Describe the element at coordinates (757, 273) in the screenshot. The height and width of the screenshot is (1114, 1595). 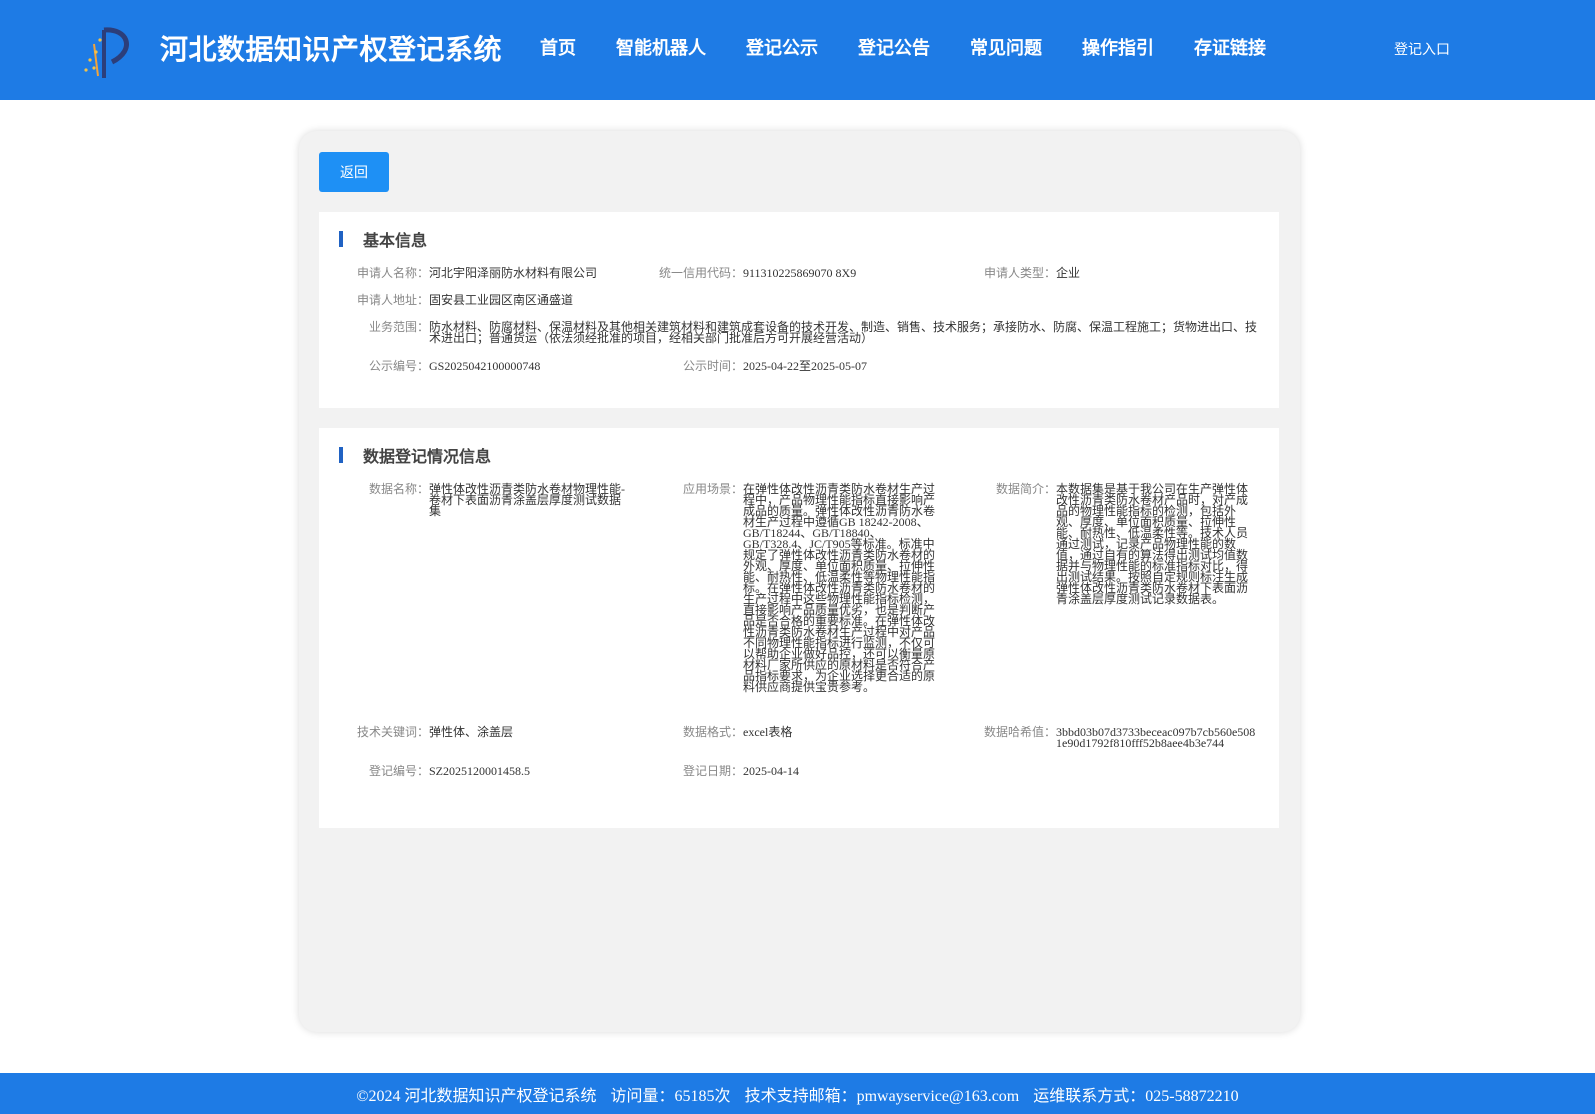
I see `credit-code-field: 统一信用代码： 911310225869070 8X9` at that location.